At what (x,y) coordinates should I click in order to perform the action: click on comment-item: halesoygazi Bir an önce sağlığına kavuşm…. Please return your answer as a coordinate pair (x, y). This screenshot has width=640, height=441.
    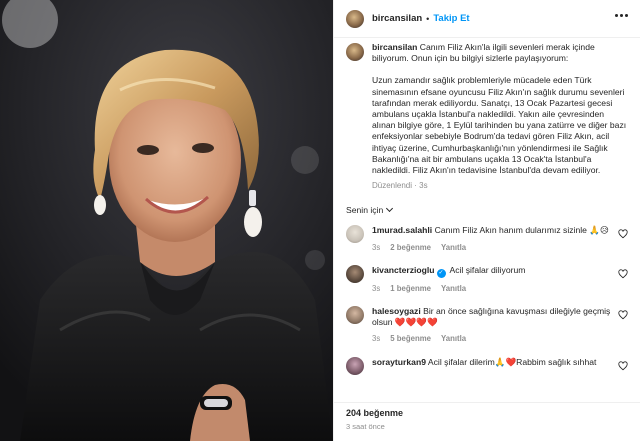
    Looking at the image, I should click on (487, 325).